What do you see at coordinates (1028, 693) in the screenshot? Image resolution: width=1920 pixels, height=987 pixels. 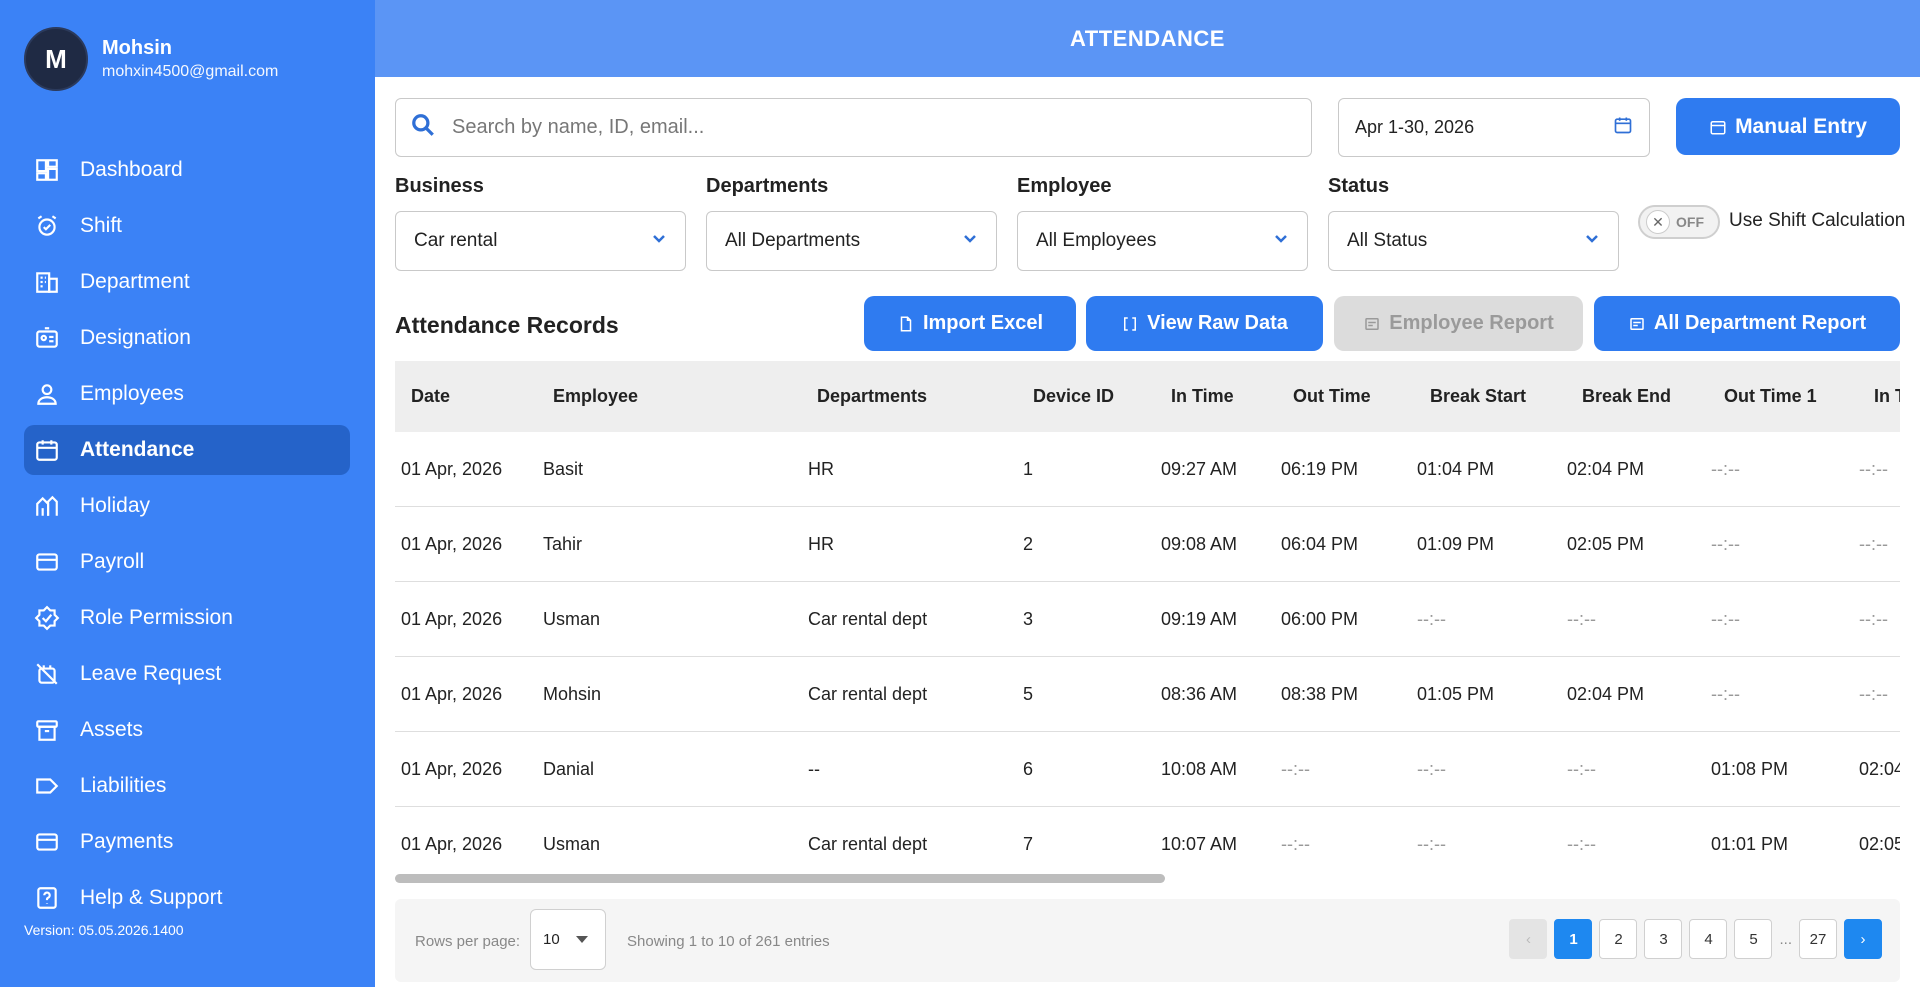 I see `table-cell: 5` at bounding box center [1028, 693].